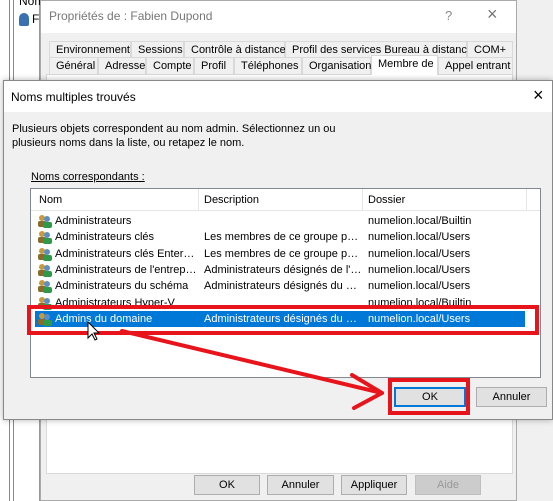 This screenshot has width=553, height=501. What do you see at coordinates (94, 330) in the screenshot?
I see `mouse-cursor-icon` at bounding box center [94, 330].